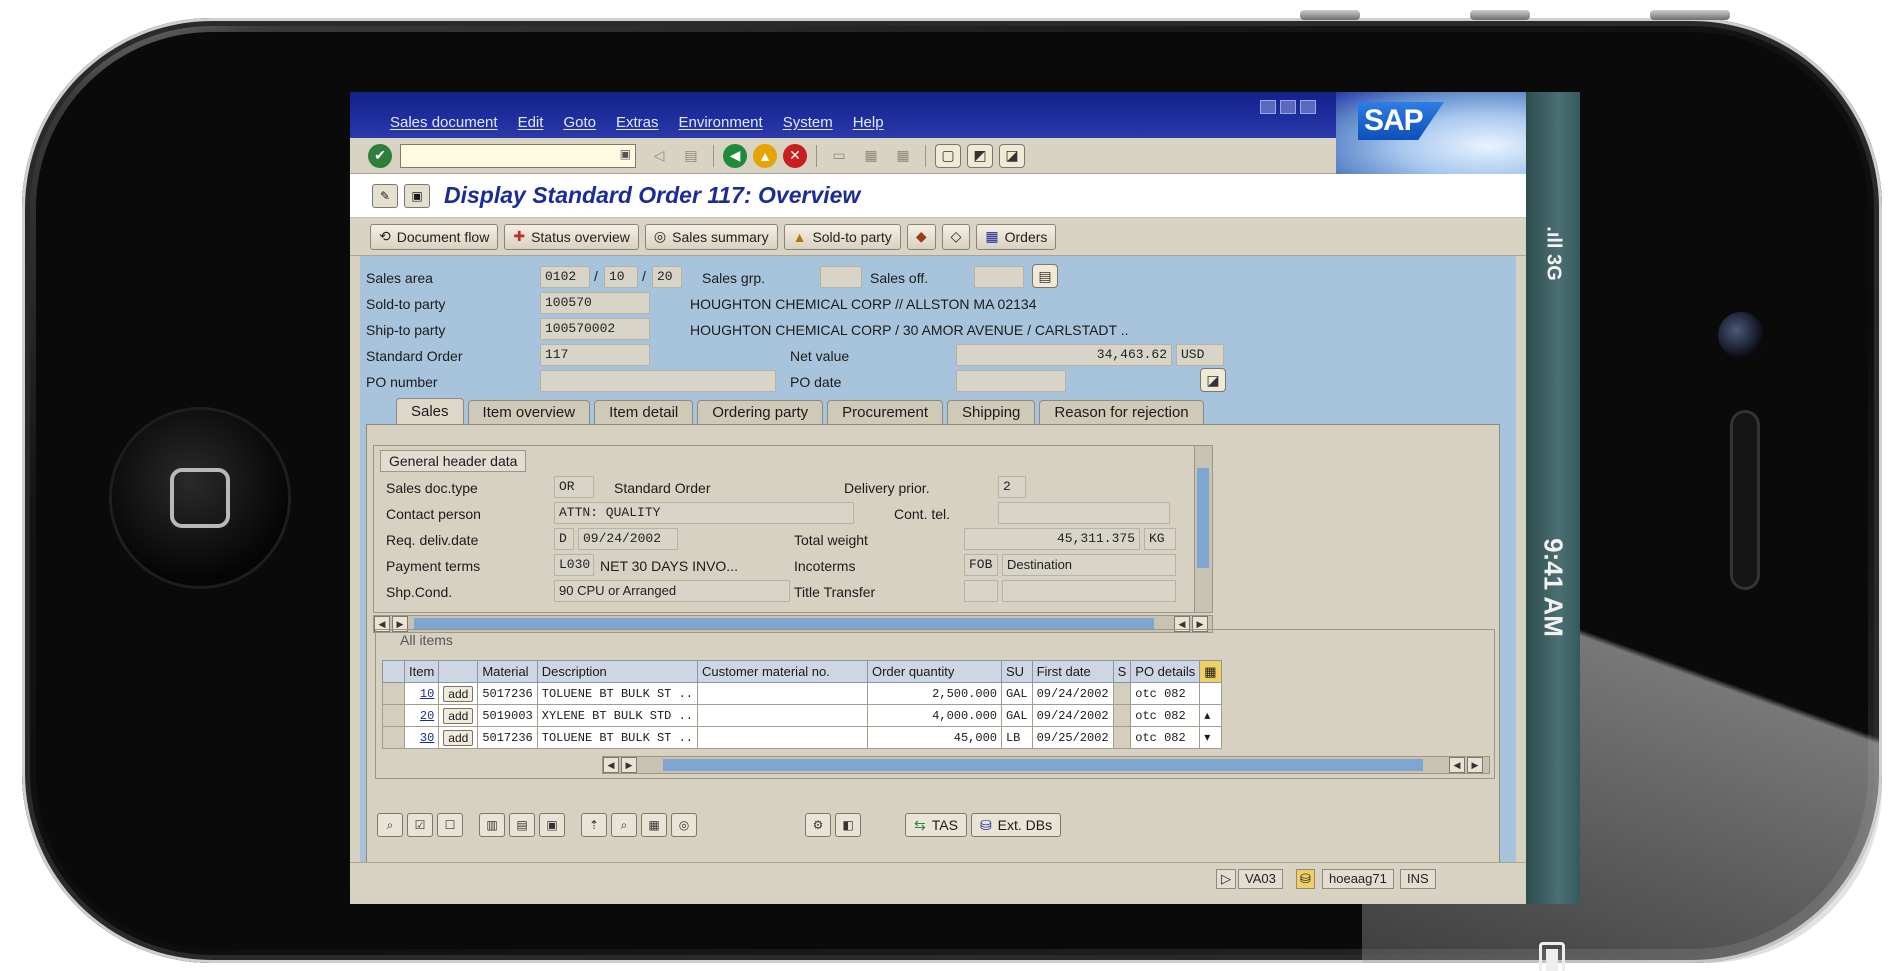 The width and height of the screenshot is (1891, 971). What do you see at coordinates (711, 236) in the screenshot?
I see `sales-summary-button: ◎ Sales summary` at bounding box center [711, 236].